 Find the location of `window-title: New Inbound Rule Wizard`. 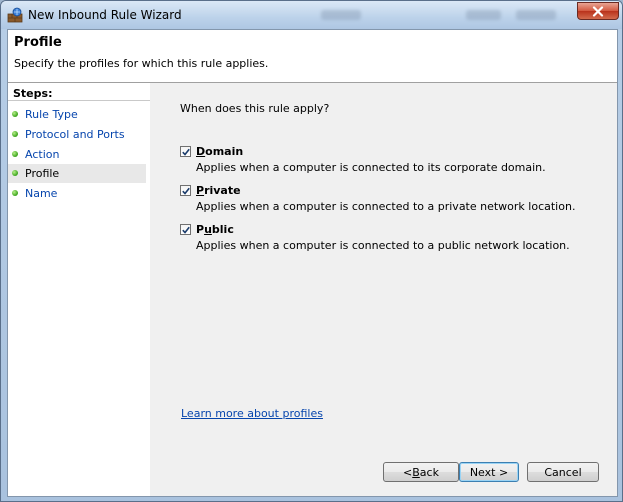

window-title: New Inbound Rule Wizard is located at coordinates (105, 15).